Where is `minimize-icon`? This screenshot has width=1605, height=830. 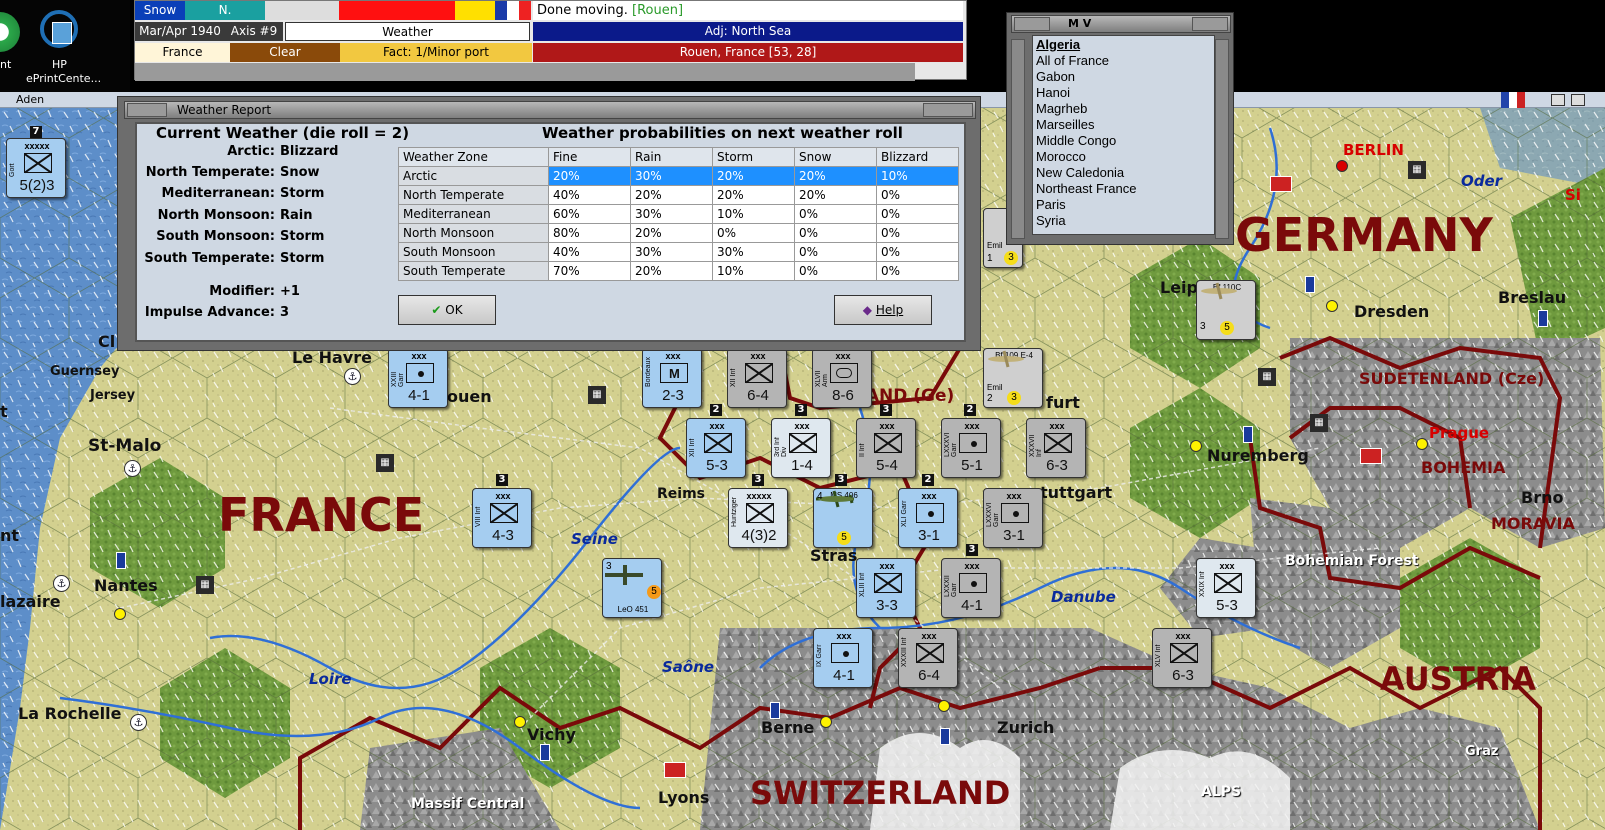 minimize-icon is located at coordinates (1558, 100).